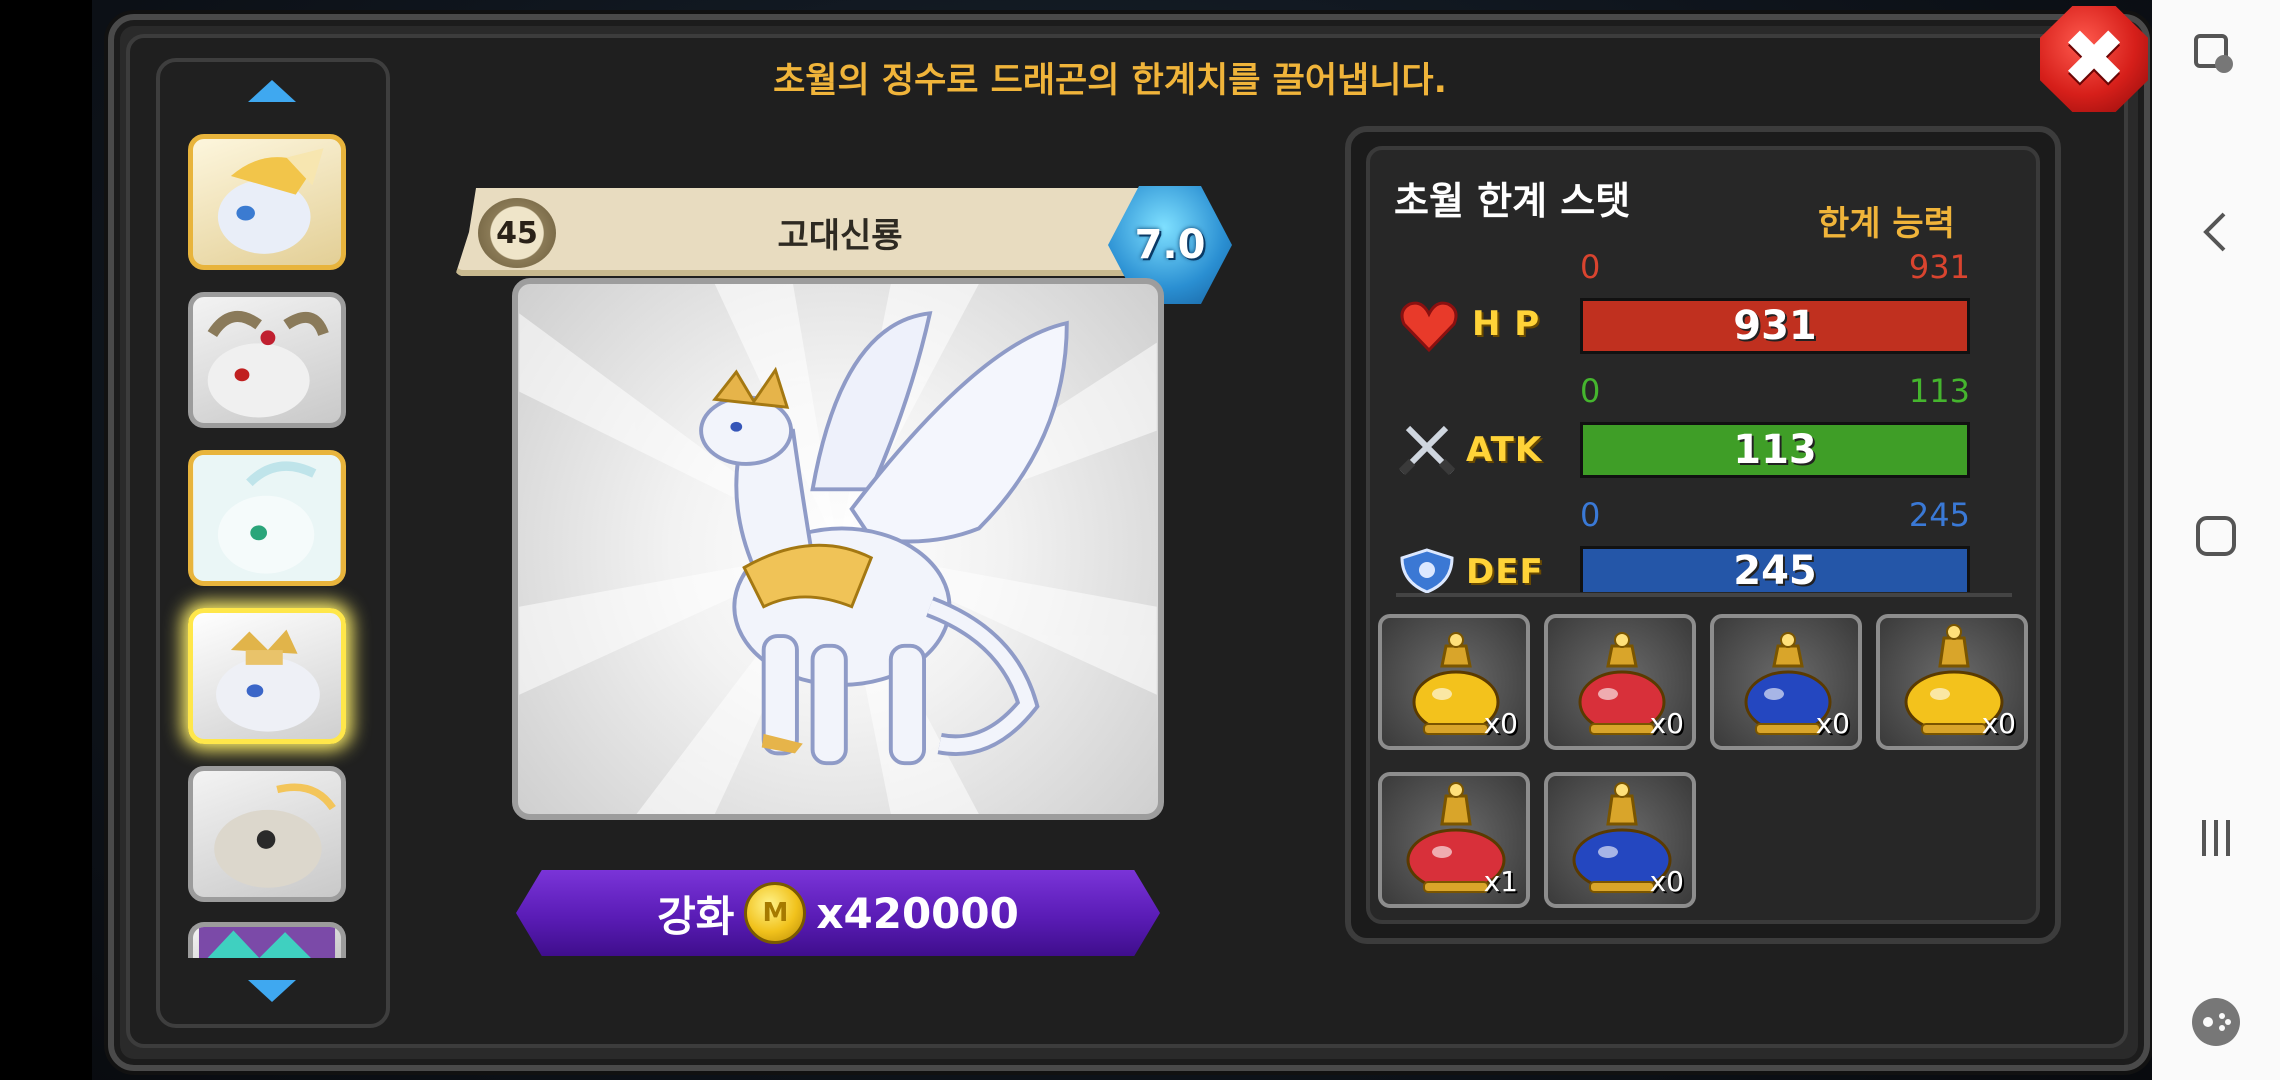 Image resolution: width=2280 pixels, height=1080 pixels. What do you see at coordinates (1429, 327) in the screenshot?
I see `heart-icon` at bounding box center [1429, 327].